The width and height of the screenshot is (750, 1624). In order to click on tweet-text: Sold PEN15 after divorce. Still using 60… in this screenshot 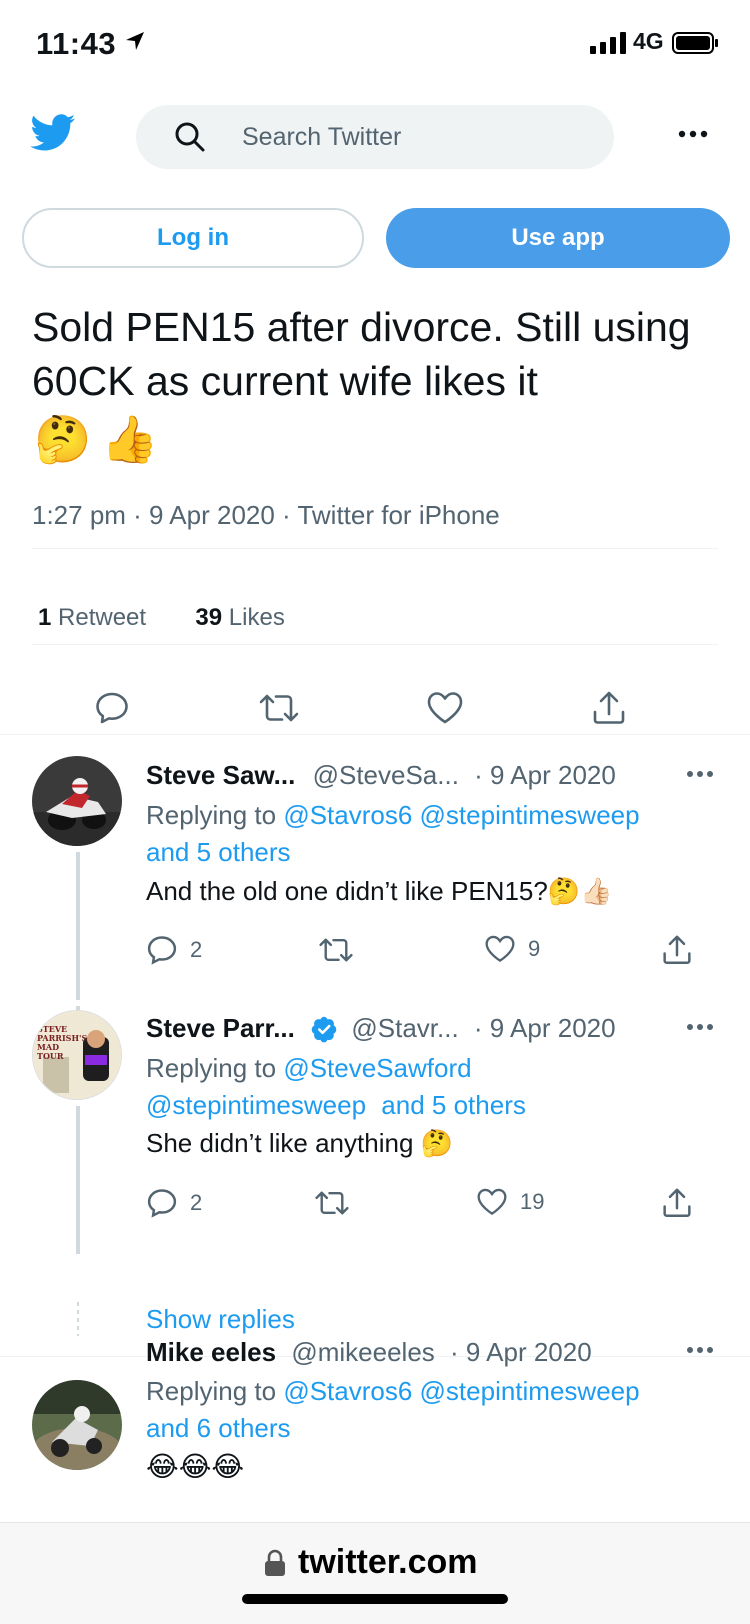, I will do `click(361, 354)`.